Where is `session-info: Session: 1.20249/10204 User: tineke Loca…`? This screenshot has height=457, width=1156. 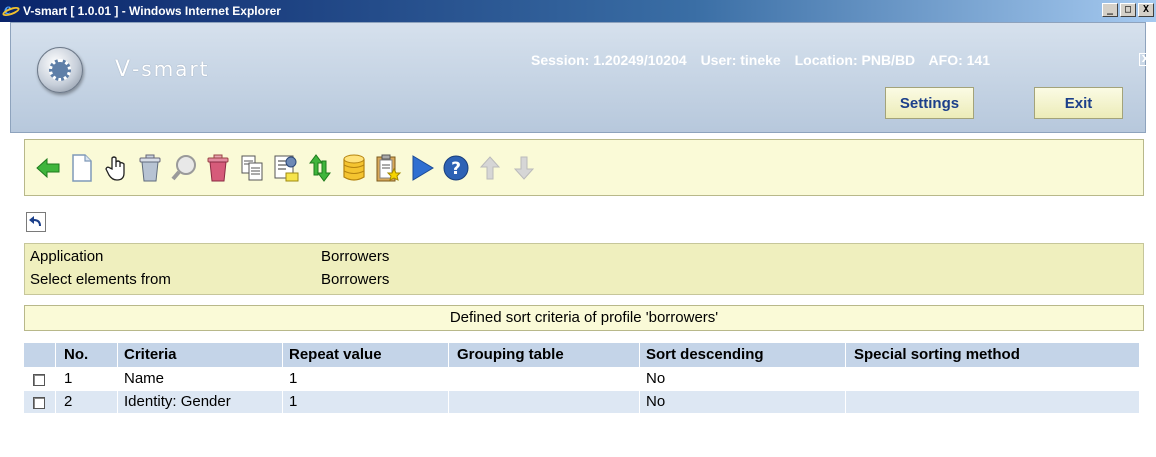 session-info: Session: 1.20249/10204 User: tineke Loca… is located at coordinates (765, 60).